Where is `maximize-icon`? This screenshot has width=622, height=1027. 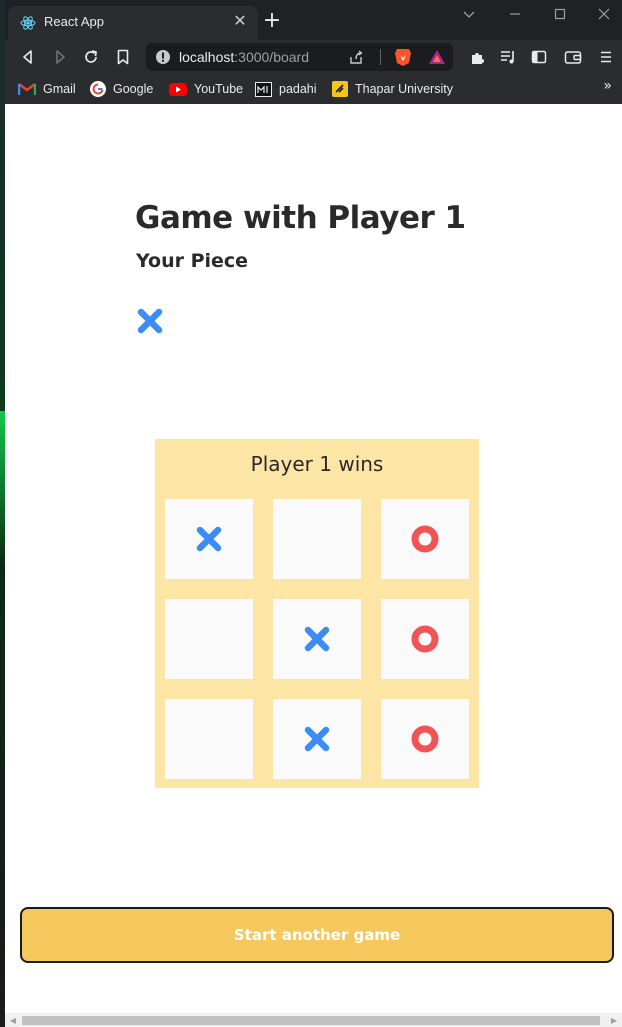 maximize-icon is located at coordinates (560, 15).